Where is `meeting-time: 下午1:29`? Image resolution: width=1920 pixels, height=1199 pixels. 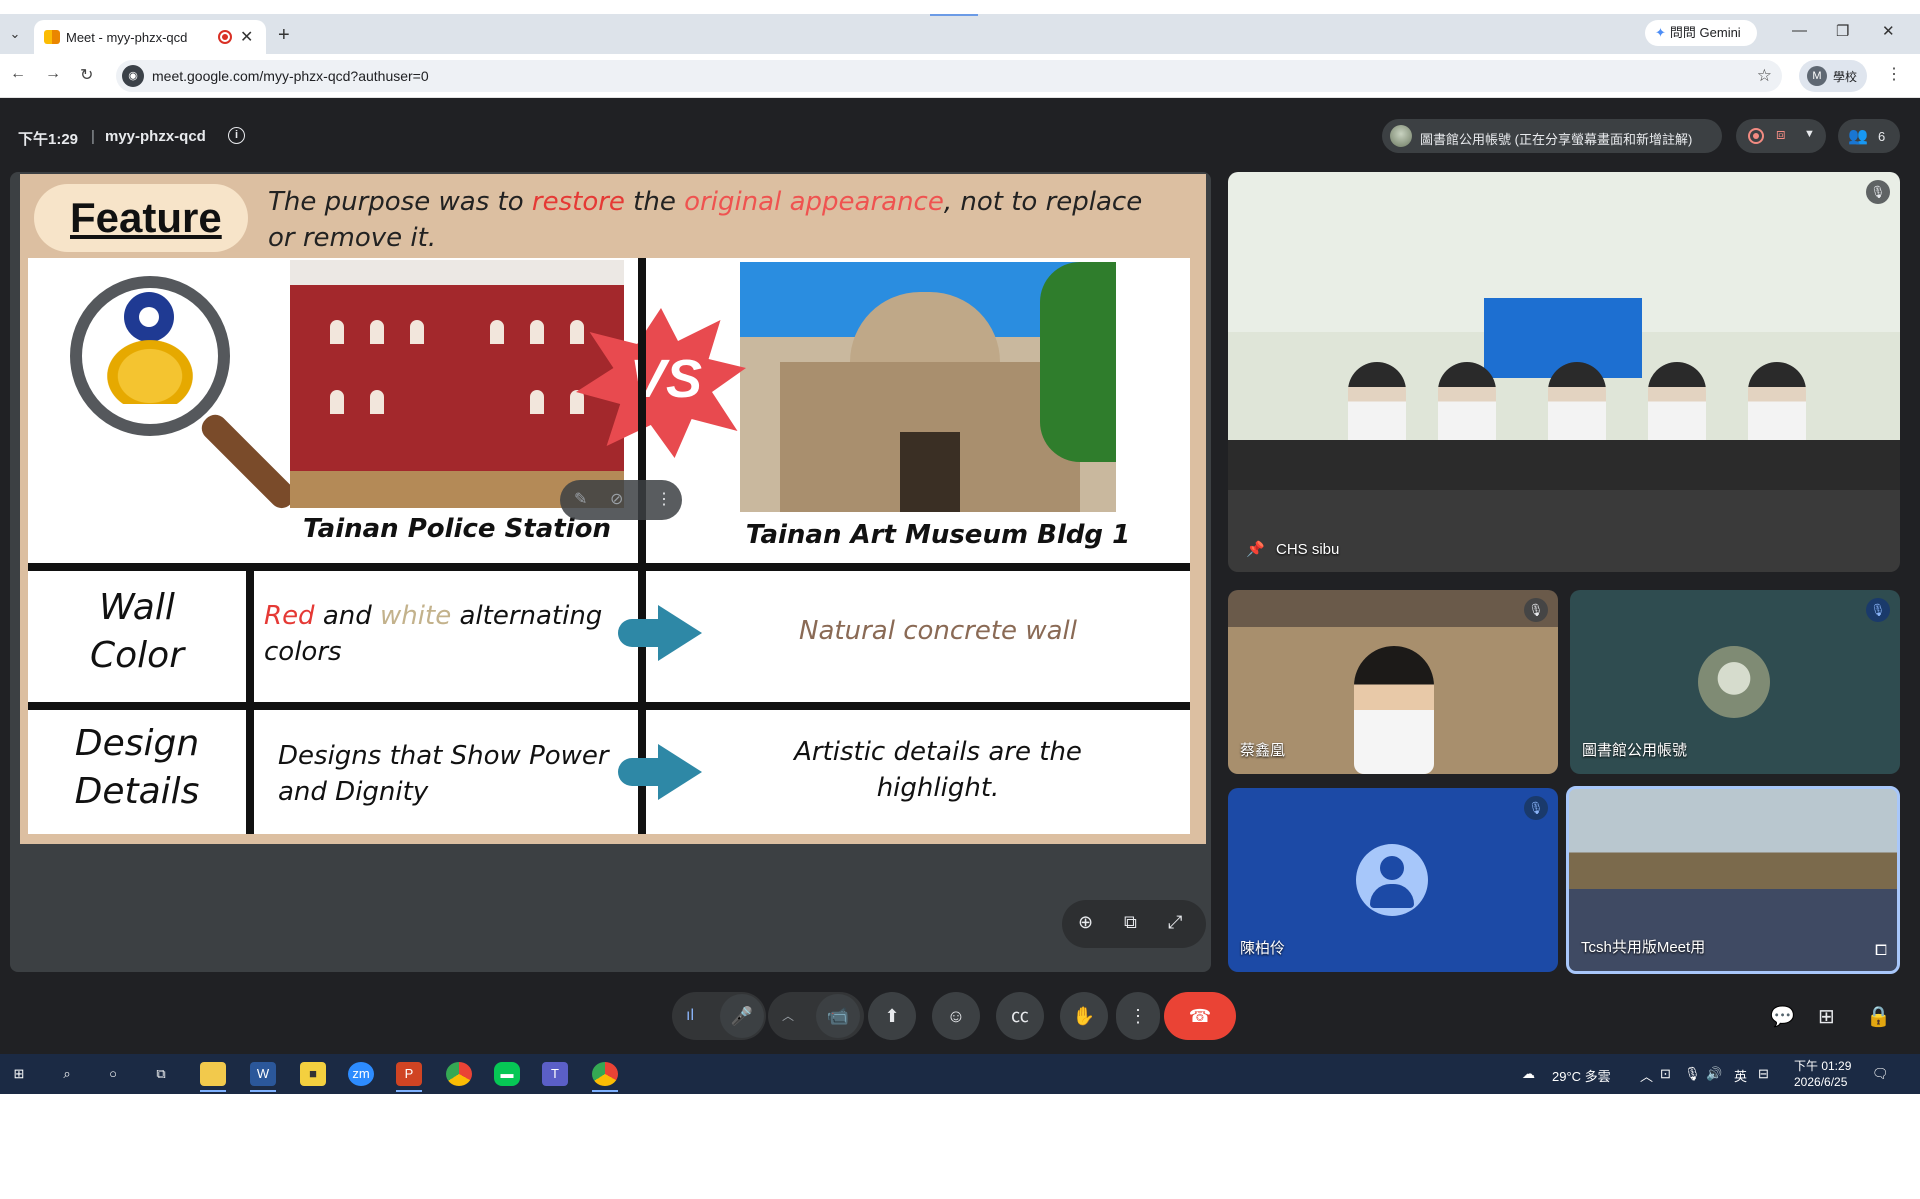 meeting-time: 下午1:29 is located at coordinates (48, 139).